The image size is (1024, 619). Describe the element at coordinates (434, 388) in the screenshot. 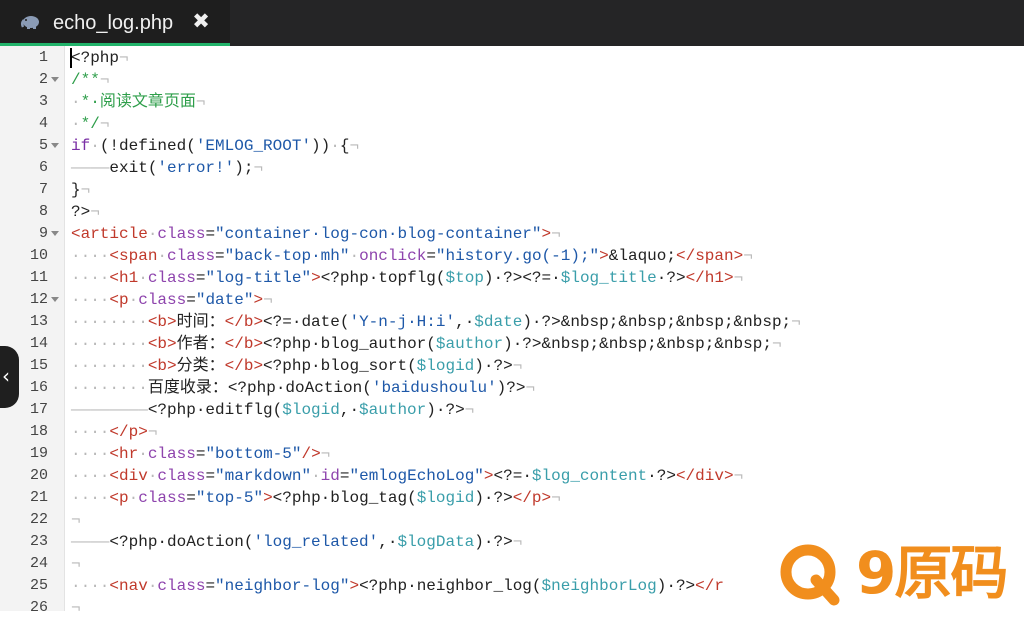

I see `code-token: 'baidushoulu'` at that location.